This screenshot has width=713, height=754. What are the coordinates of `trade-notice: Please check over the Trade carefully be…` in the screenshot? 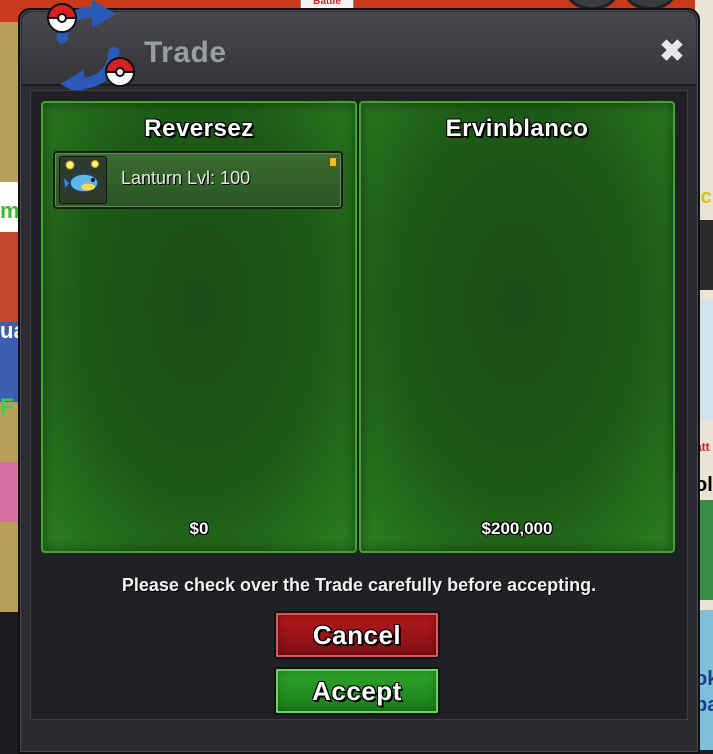 It's located at (359, 585).